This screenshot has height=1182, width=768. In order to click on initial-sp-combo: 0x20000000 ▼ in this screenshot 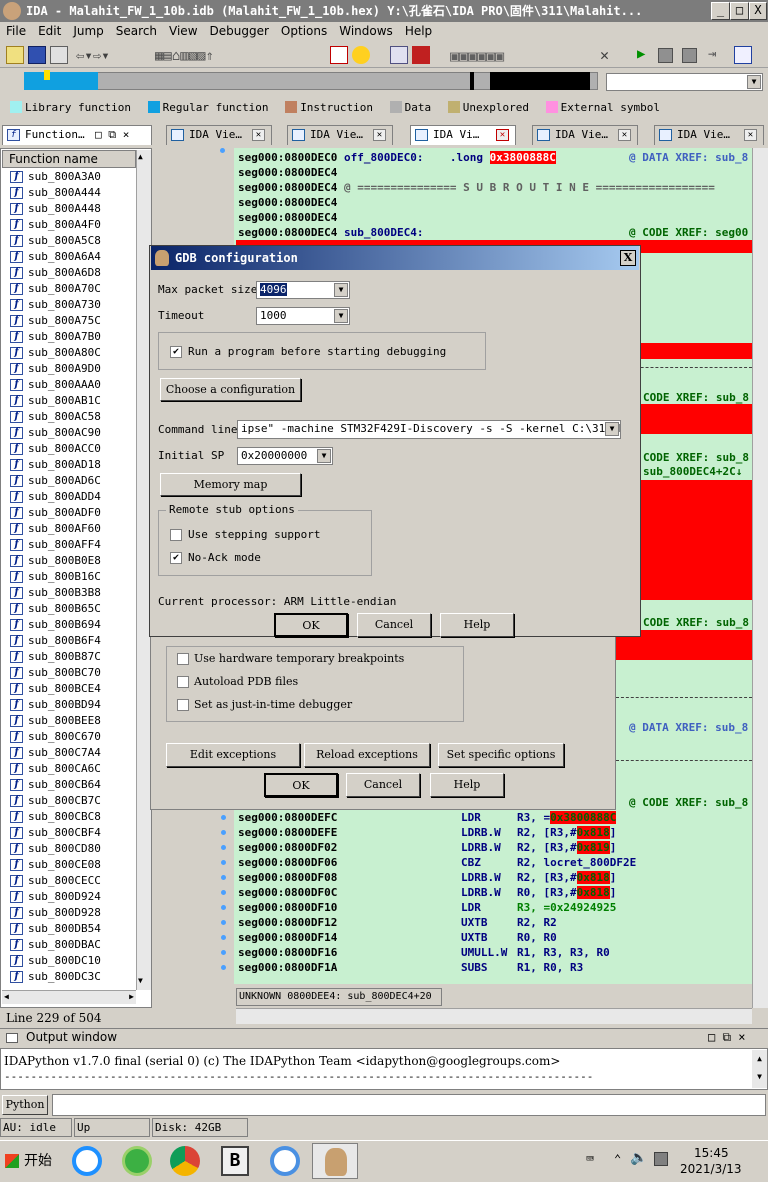, I will do `click(285, 456)`.